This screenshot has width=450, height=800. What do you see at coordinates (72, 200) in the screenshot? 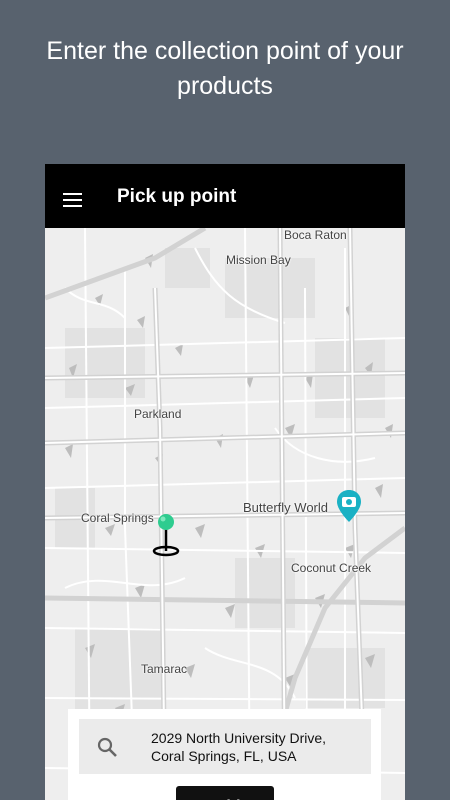
I see `hamburger-menu-icon` at bounding box center [72, 200].